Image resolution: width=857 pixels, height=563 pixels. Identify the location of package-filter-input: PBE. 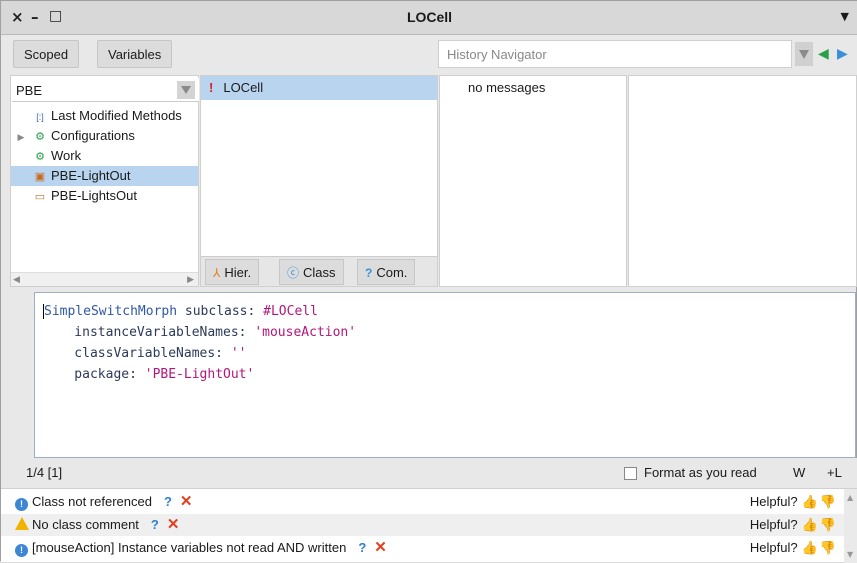
(105, 90).